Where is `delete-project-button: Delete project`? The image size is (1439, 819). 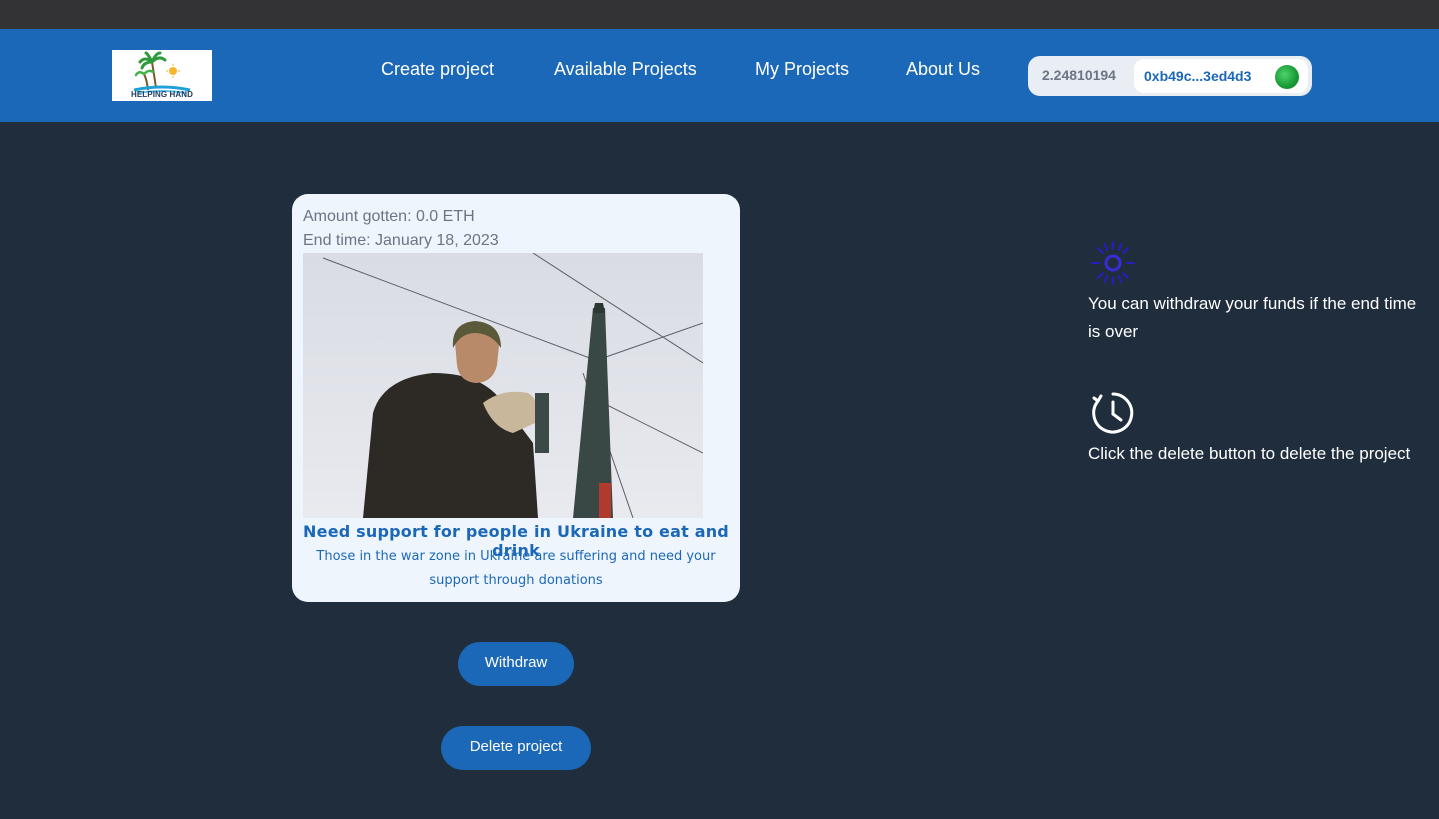
delete-project-button: Delete project is located at coordinates (516, 748).